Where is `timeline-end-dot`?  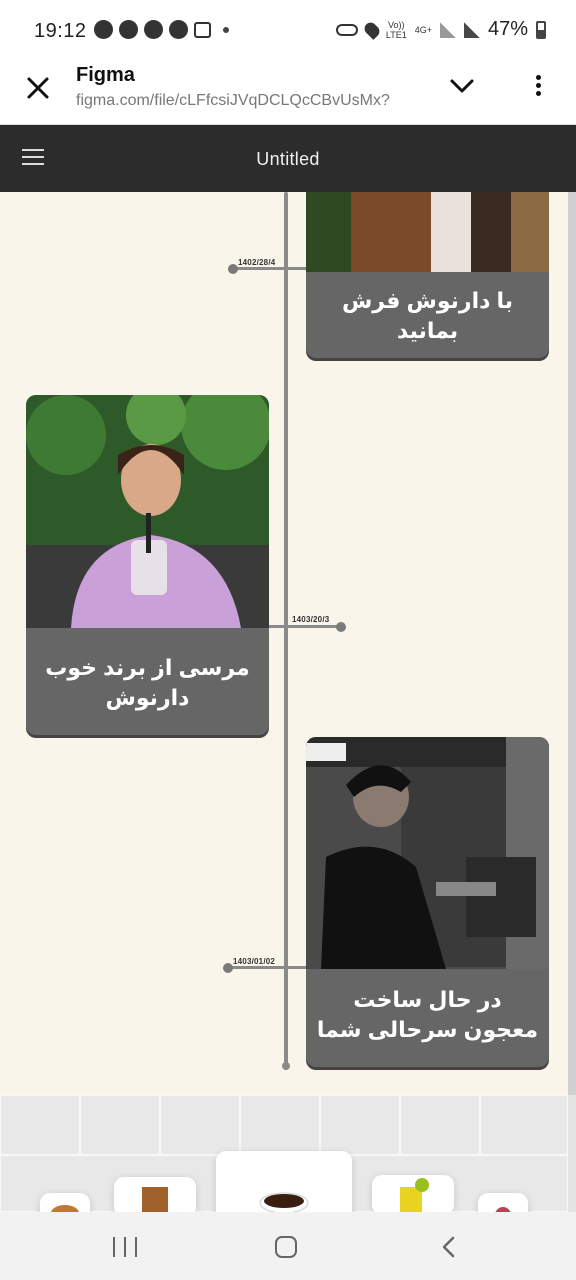
timeline-end-dot is located at coordinates (286, 1066).